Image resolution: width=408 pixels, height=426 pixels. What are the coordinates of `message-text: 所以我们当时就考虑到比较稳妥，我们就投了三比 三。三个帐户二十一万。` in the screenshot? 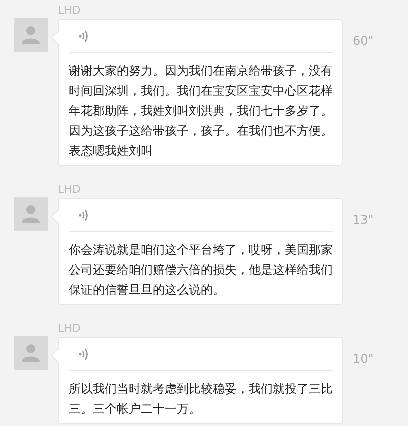 It's located at (201, 399).